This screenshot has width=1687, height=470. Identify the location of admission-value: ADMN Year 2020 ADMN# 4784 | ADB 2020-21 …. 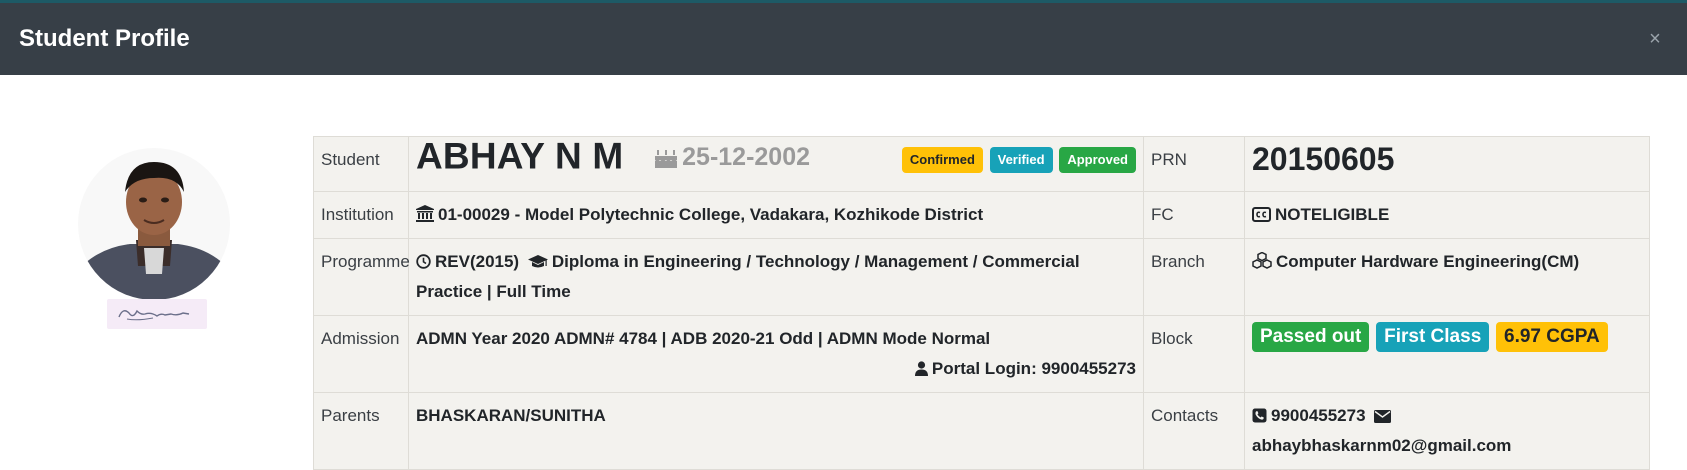
(703, 338).